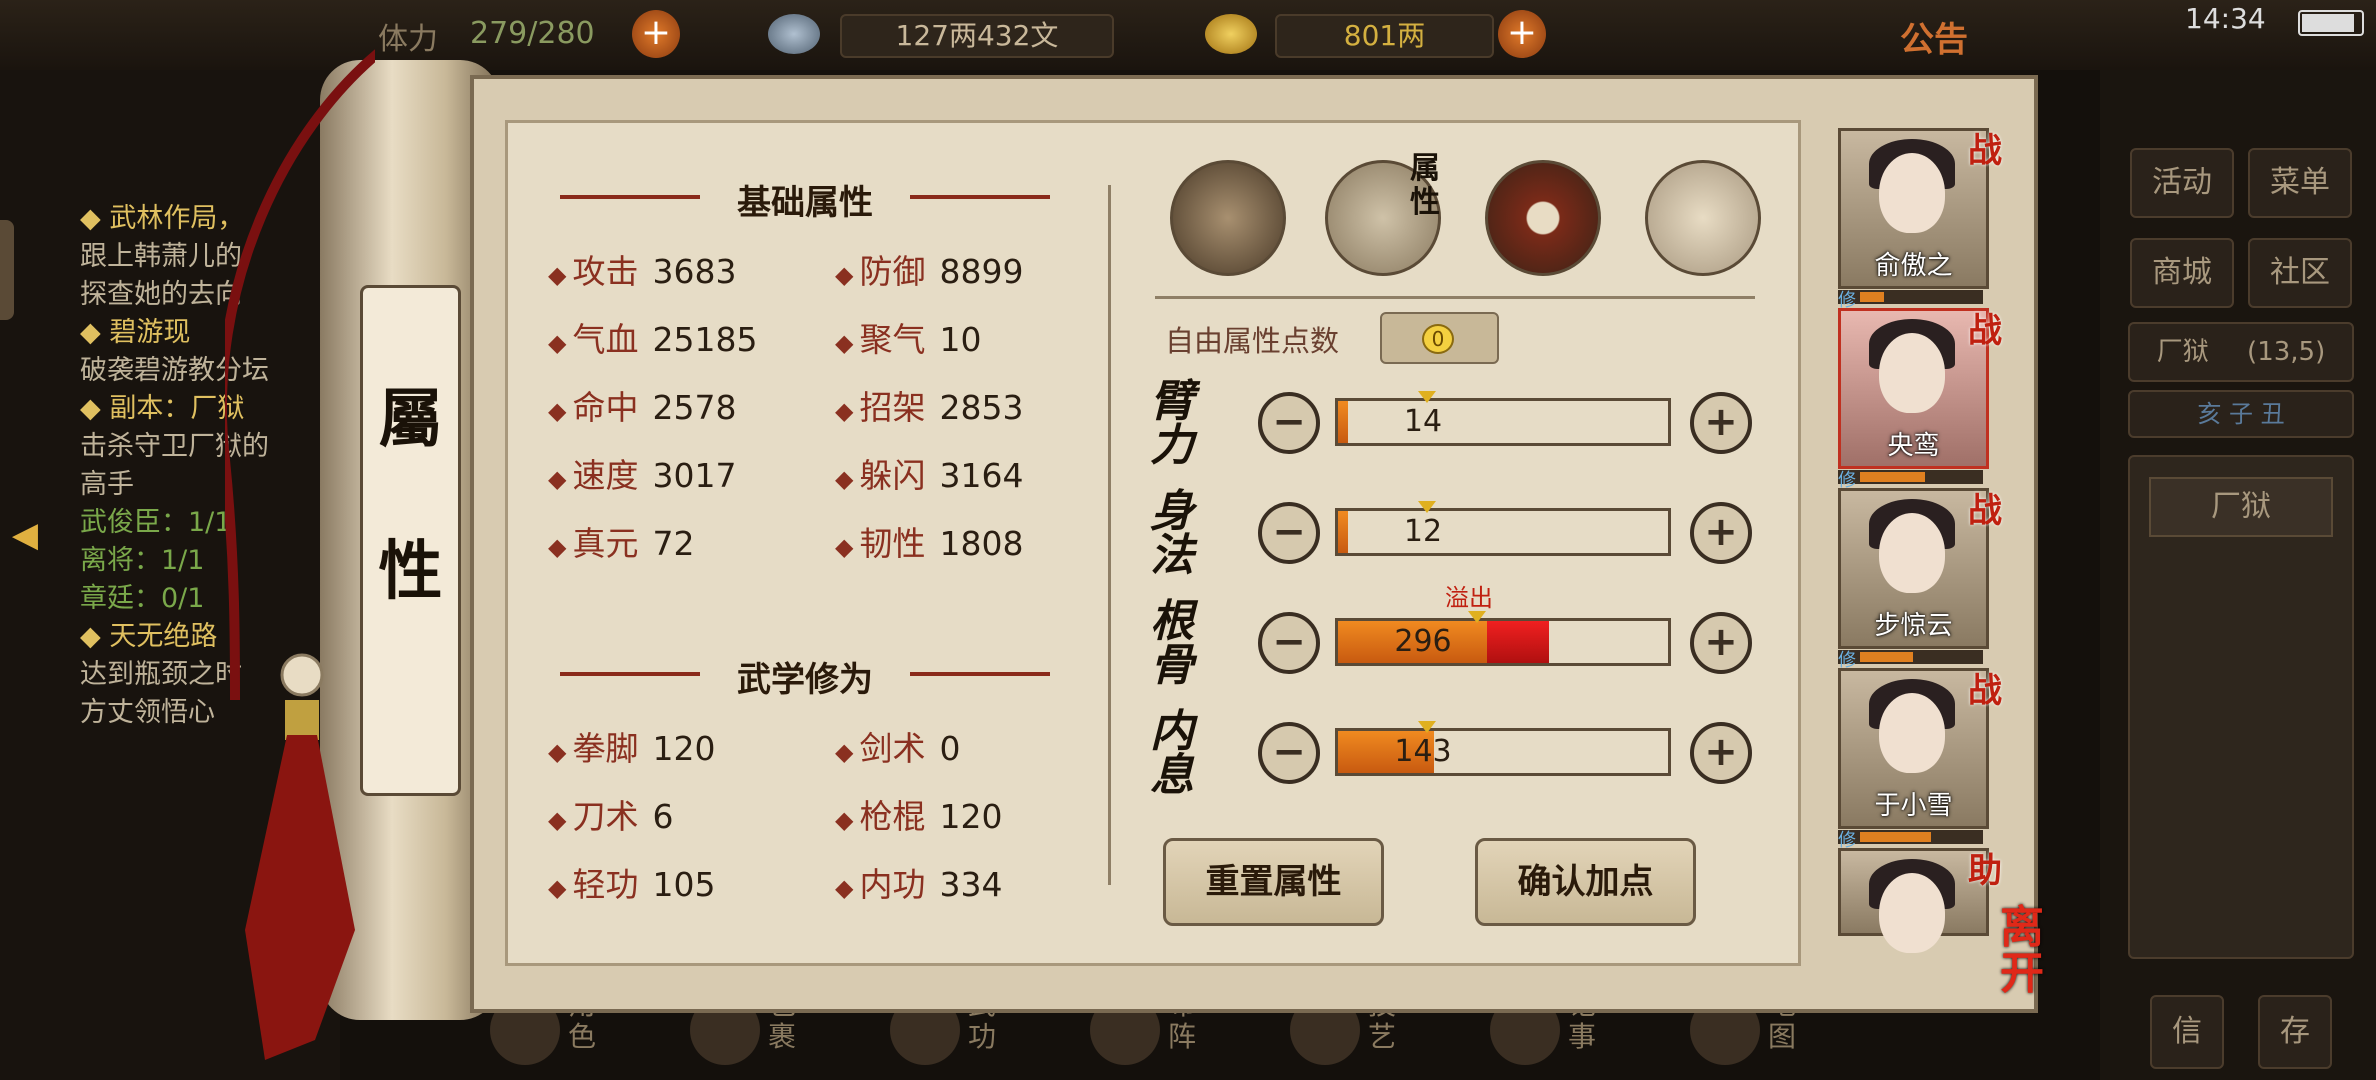  What do you see at coordinates (605, 543) in the screenshot?
I see `stat-name: 真元` at bounding box center [605, 543].